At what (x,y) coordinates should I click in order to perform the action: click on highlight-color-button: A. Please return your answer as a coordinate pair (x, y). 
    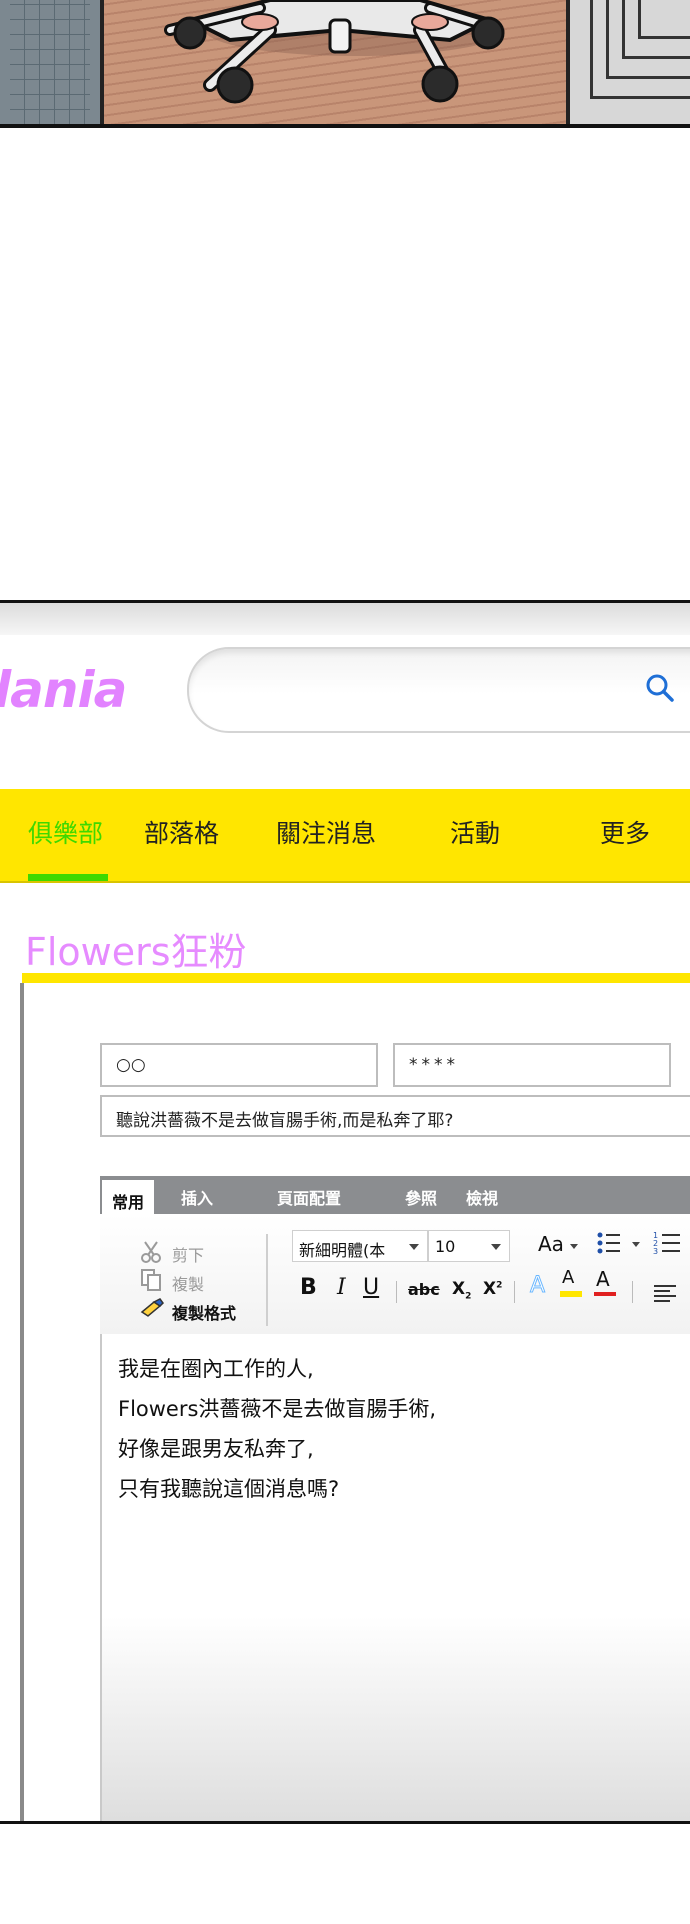
    Looking at the image, I should click on (568, 1277).